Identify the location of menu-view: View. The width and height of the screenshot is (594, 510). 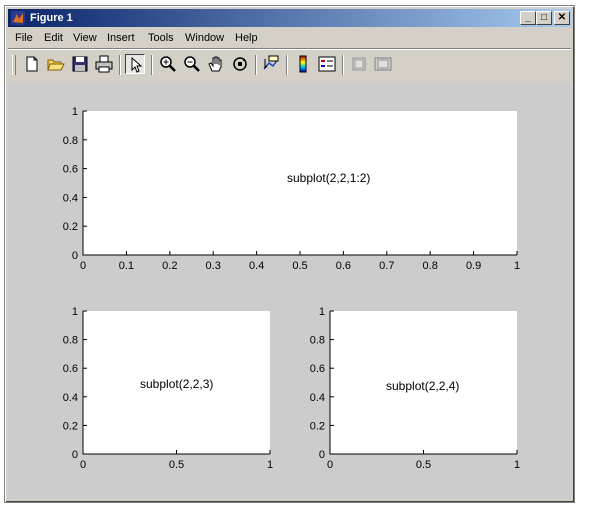
(85, 38).